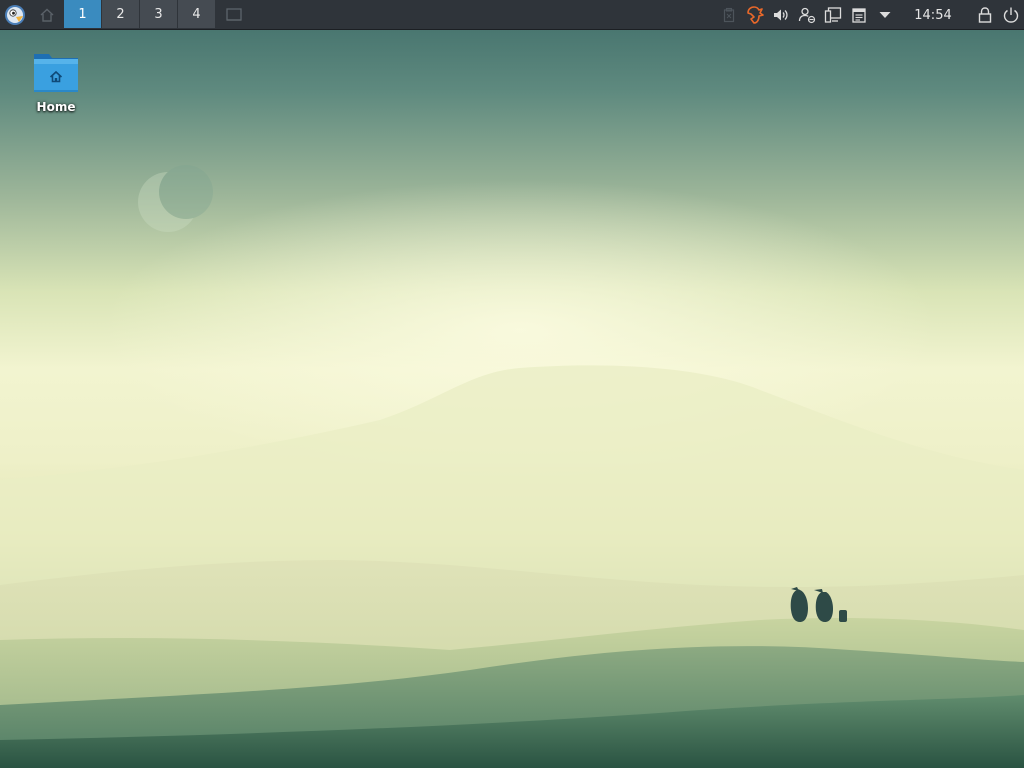  I want to click on clock: 14:54, so click(933, 15).